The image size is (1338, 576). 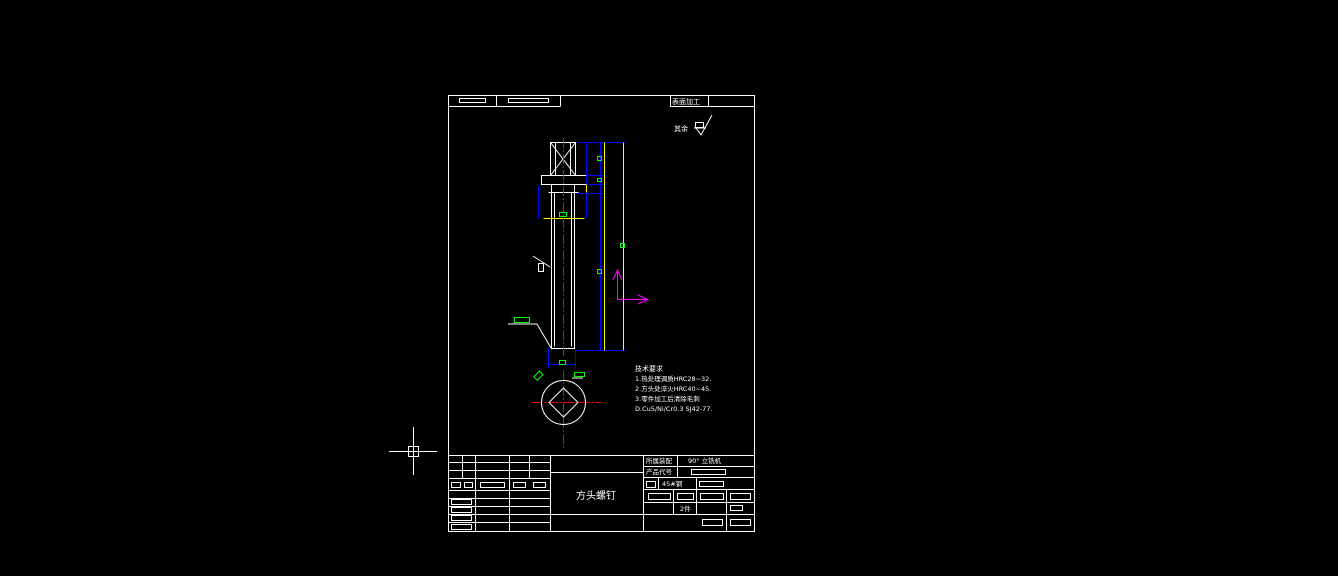 I want to click on product-code-label: 产品代号, so click(x=659, y=471).